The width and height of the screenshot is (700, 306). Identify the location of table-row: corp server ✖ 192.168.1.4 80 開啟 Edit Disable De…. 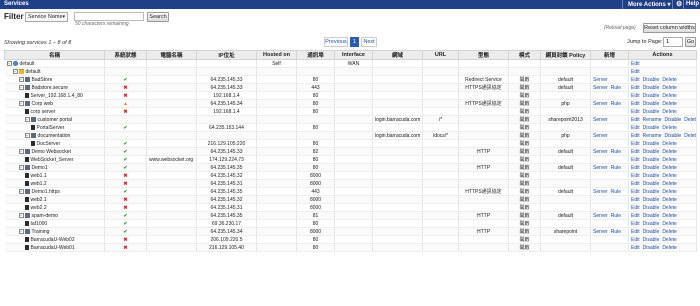
(350, 111).